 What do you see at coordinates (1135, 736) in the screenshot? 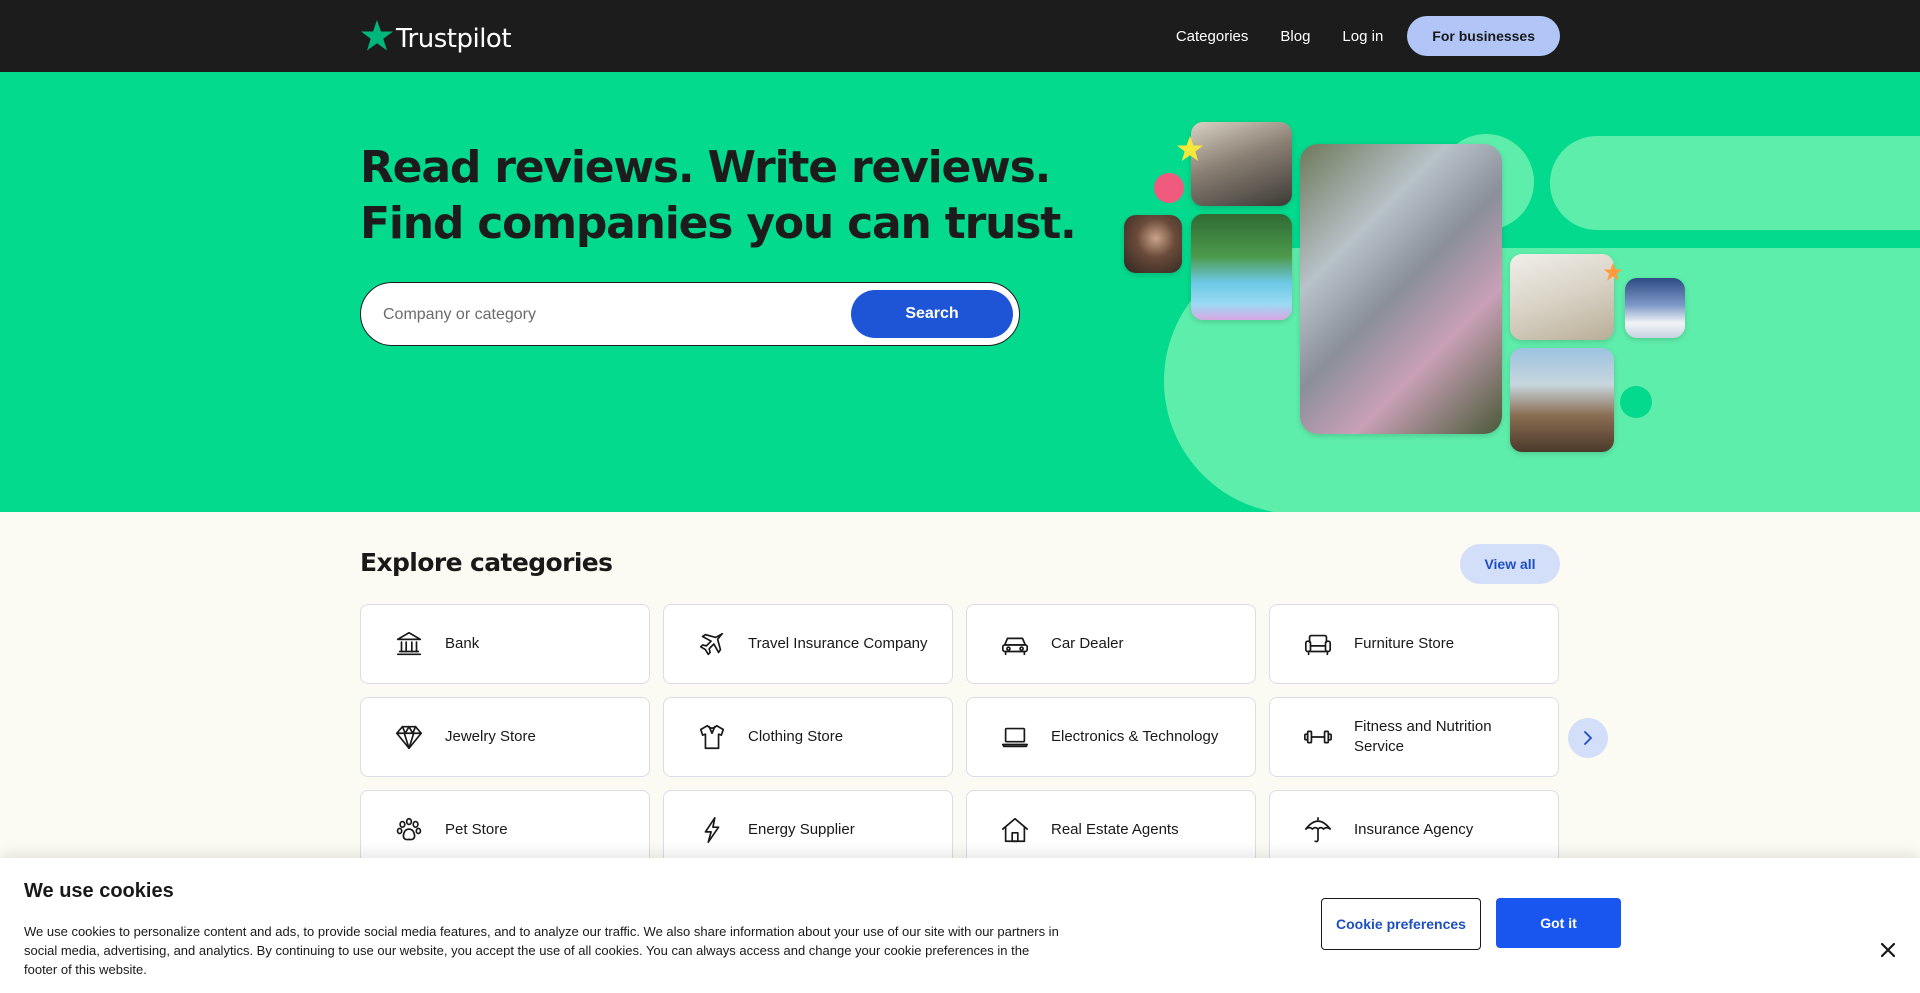
I see `category-label: Electronics & Technology` at bounding box center [1135, 736].